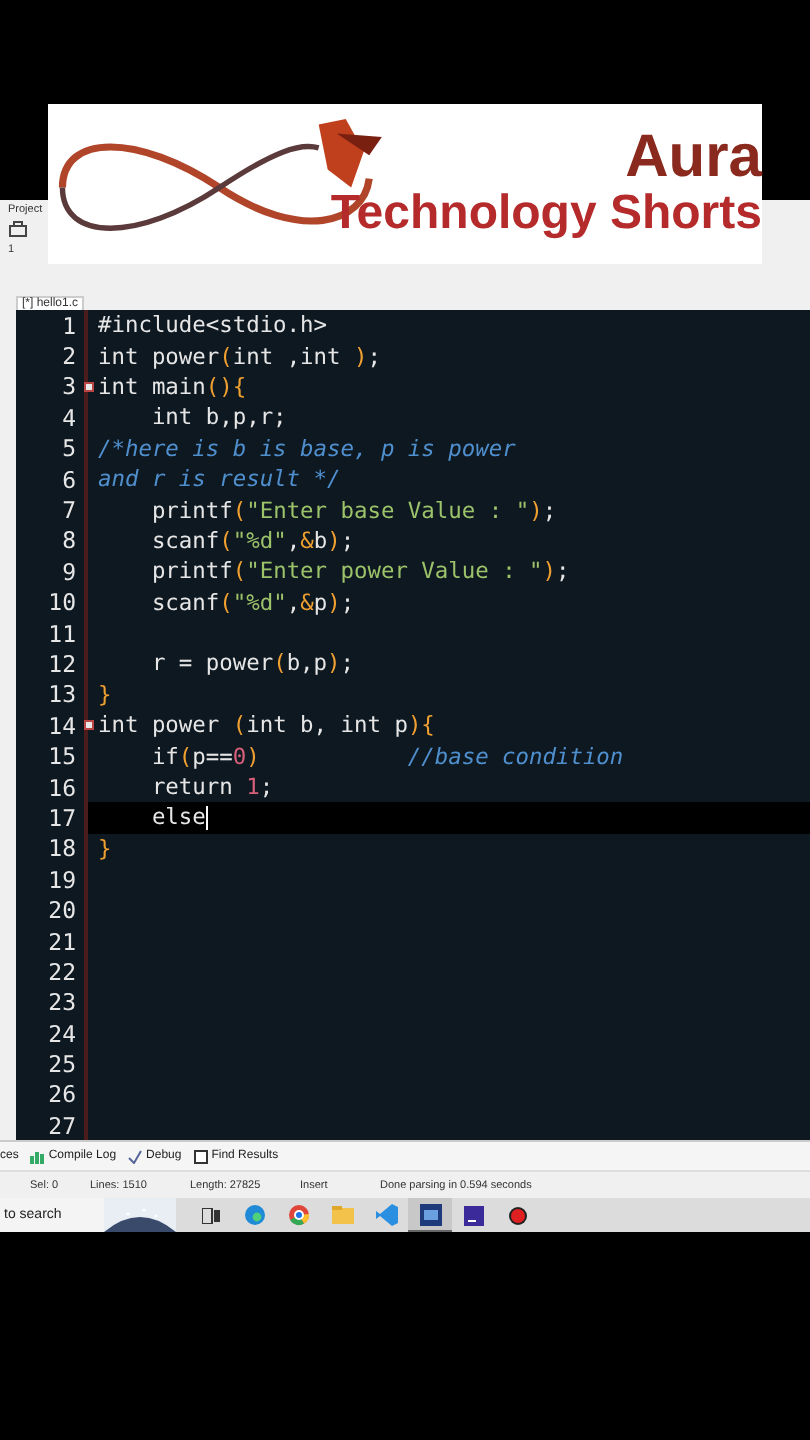  I want to click on line-number: 25, so click(62, 1064).